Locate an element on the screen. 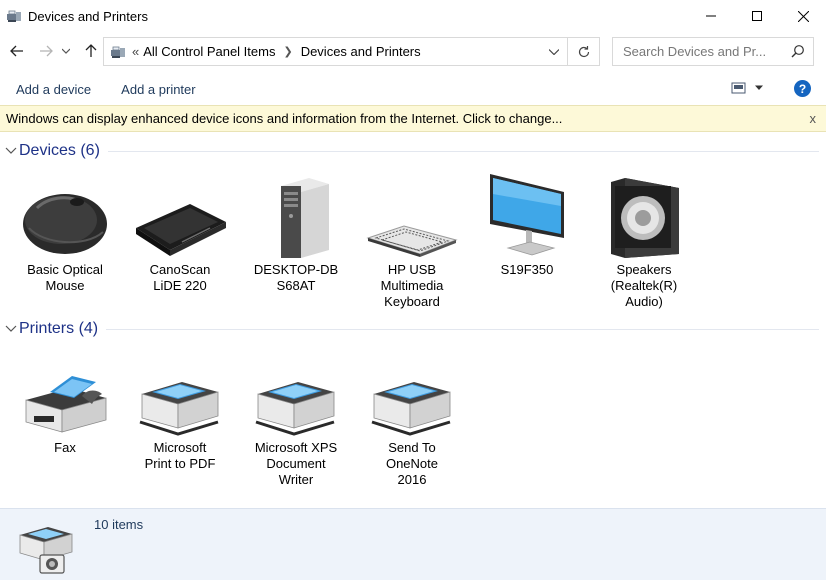 This screenshot has width=826, height=580. info-bar-close-button: x is located at coordinates (813, 118).